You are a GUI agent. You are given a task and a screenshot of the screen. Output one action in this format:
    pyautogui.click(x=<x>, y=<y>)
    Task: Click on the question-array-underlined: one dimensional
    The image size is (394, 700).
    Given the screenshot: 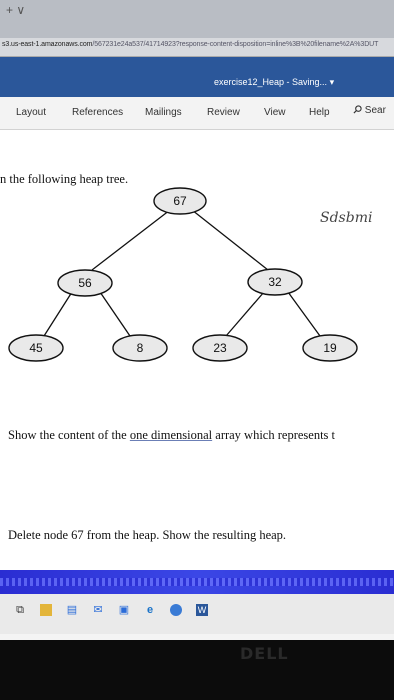 What is the action you would take?
    pyautogui.click(x=171, y=435)
    